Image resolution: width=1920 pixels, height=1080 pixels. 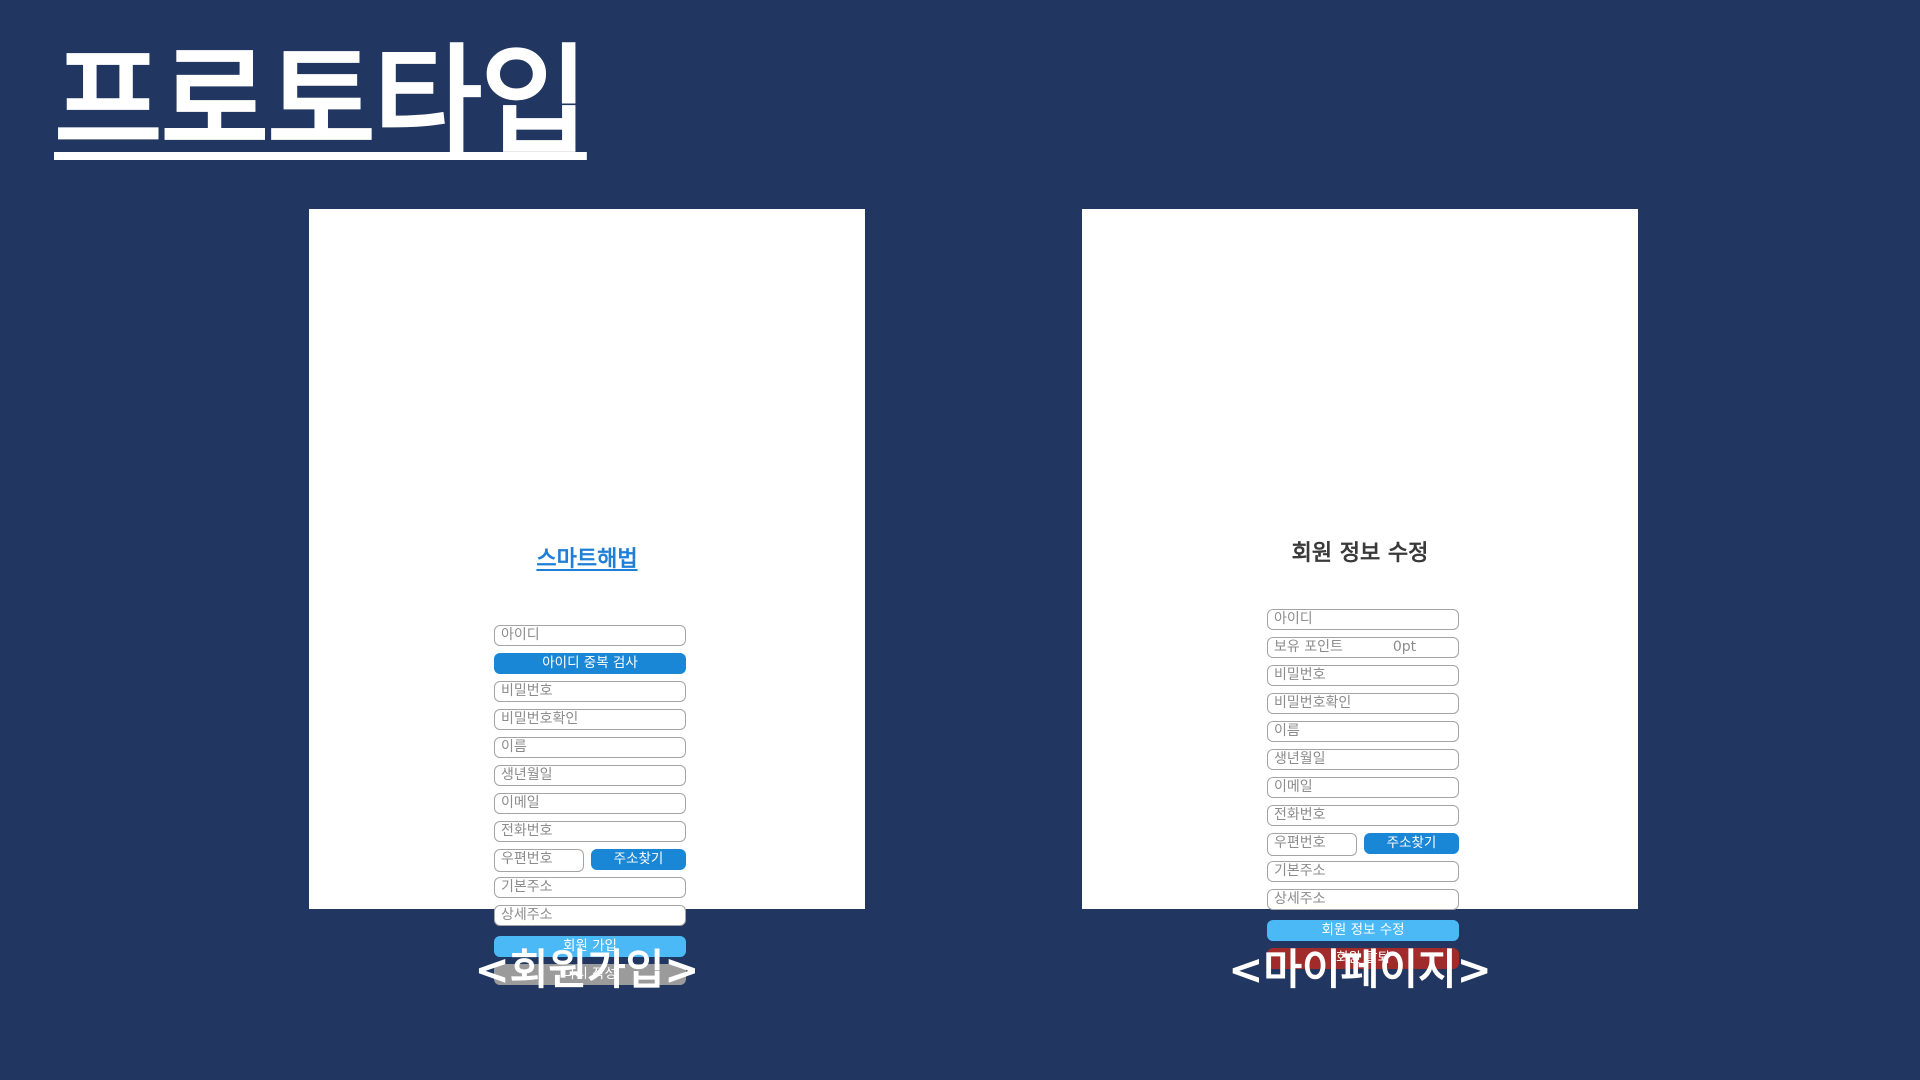 What do you see at coordinates (321, 101) in the screenshot?
I see `page-title: 프로토타입` at bounding box center [321, 101].